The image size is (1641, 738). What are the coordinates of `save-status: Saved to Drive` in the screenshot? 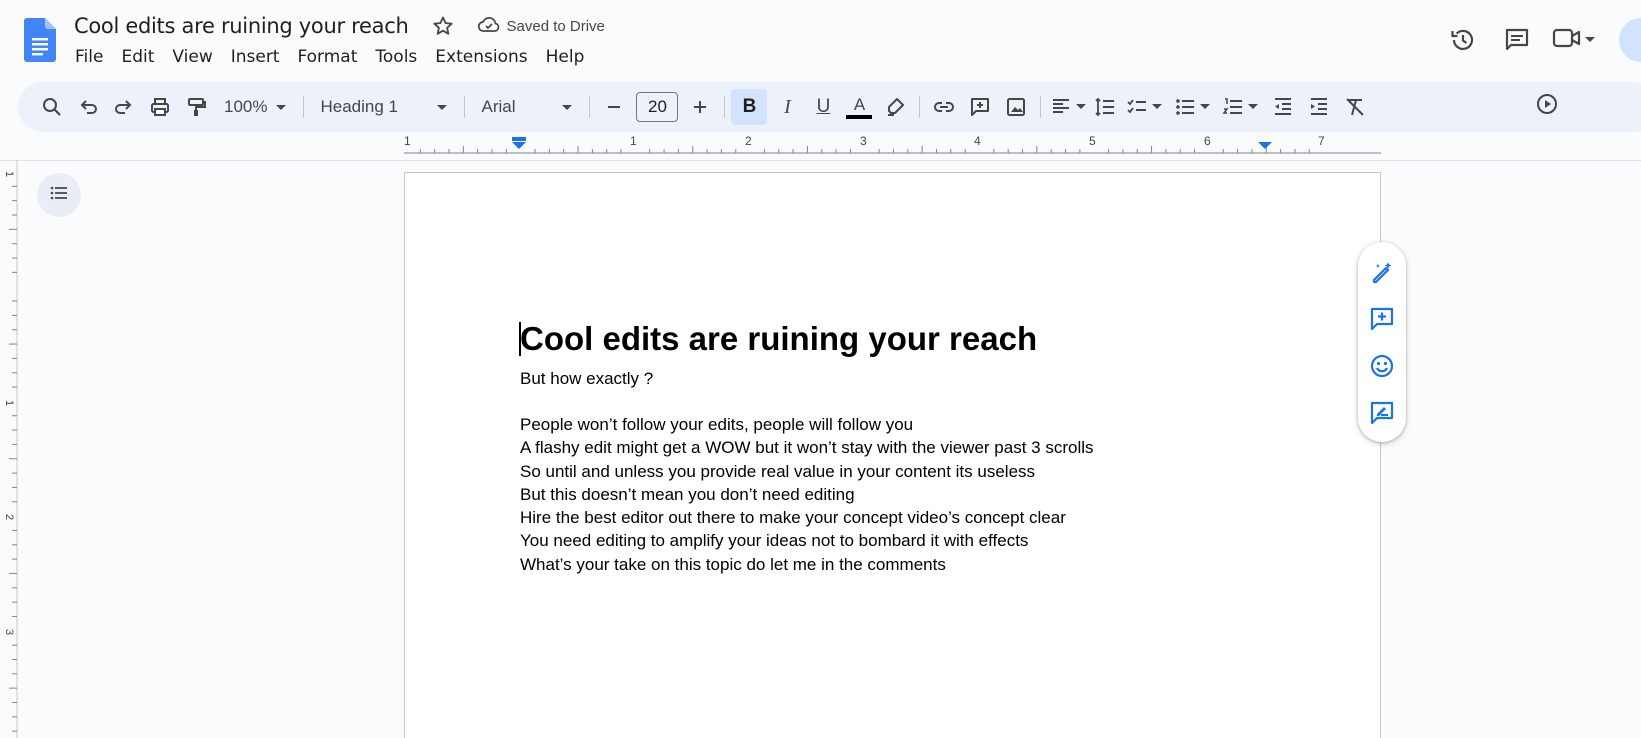 It's located at (541, 26).